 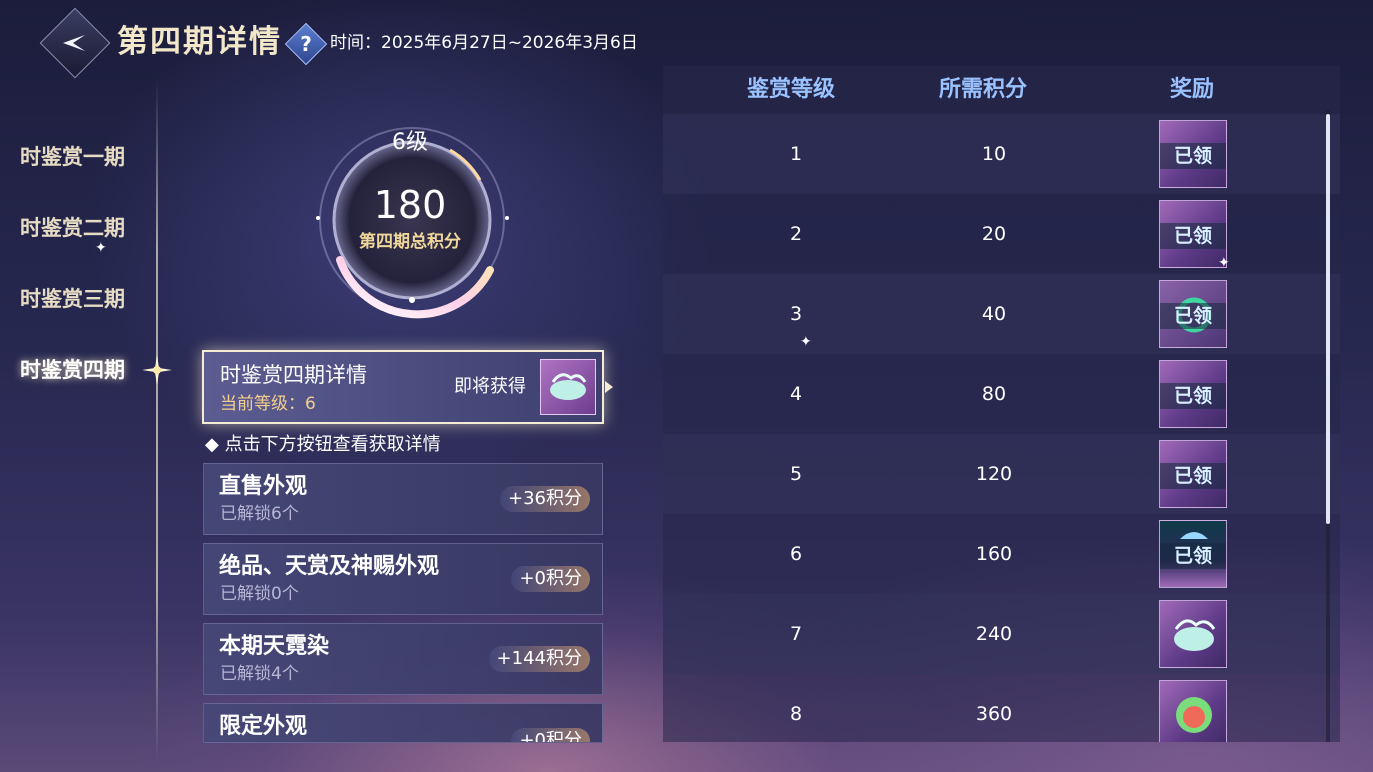 I want to click on table-row: 8 360, so click(x=1001, y=708).